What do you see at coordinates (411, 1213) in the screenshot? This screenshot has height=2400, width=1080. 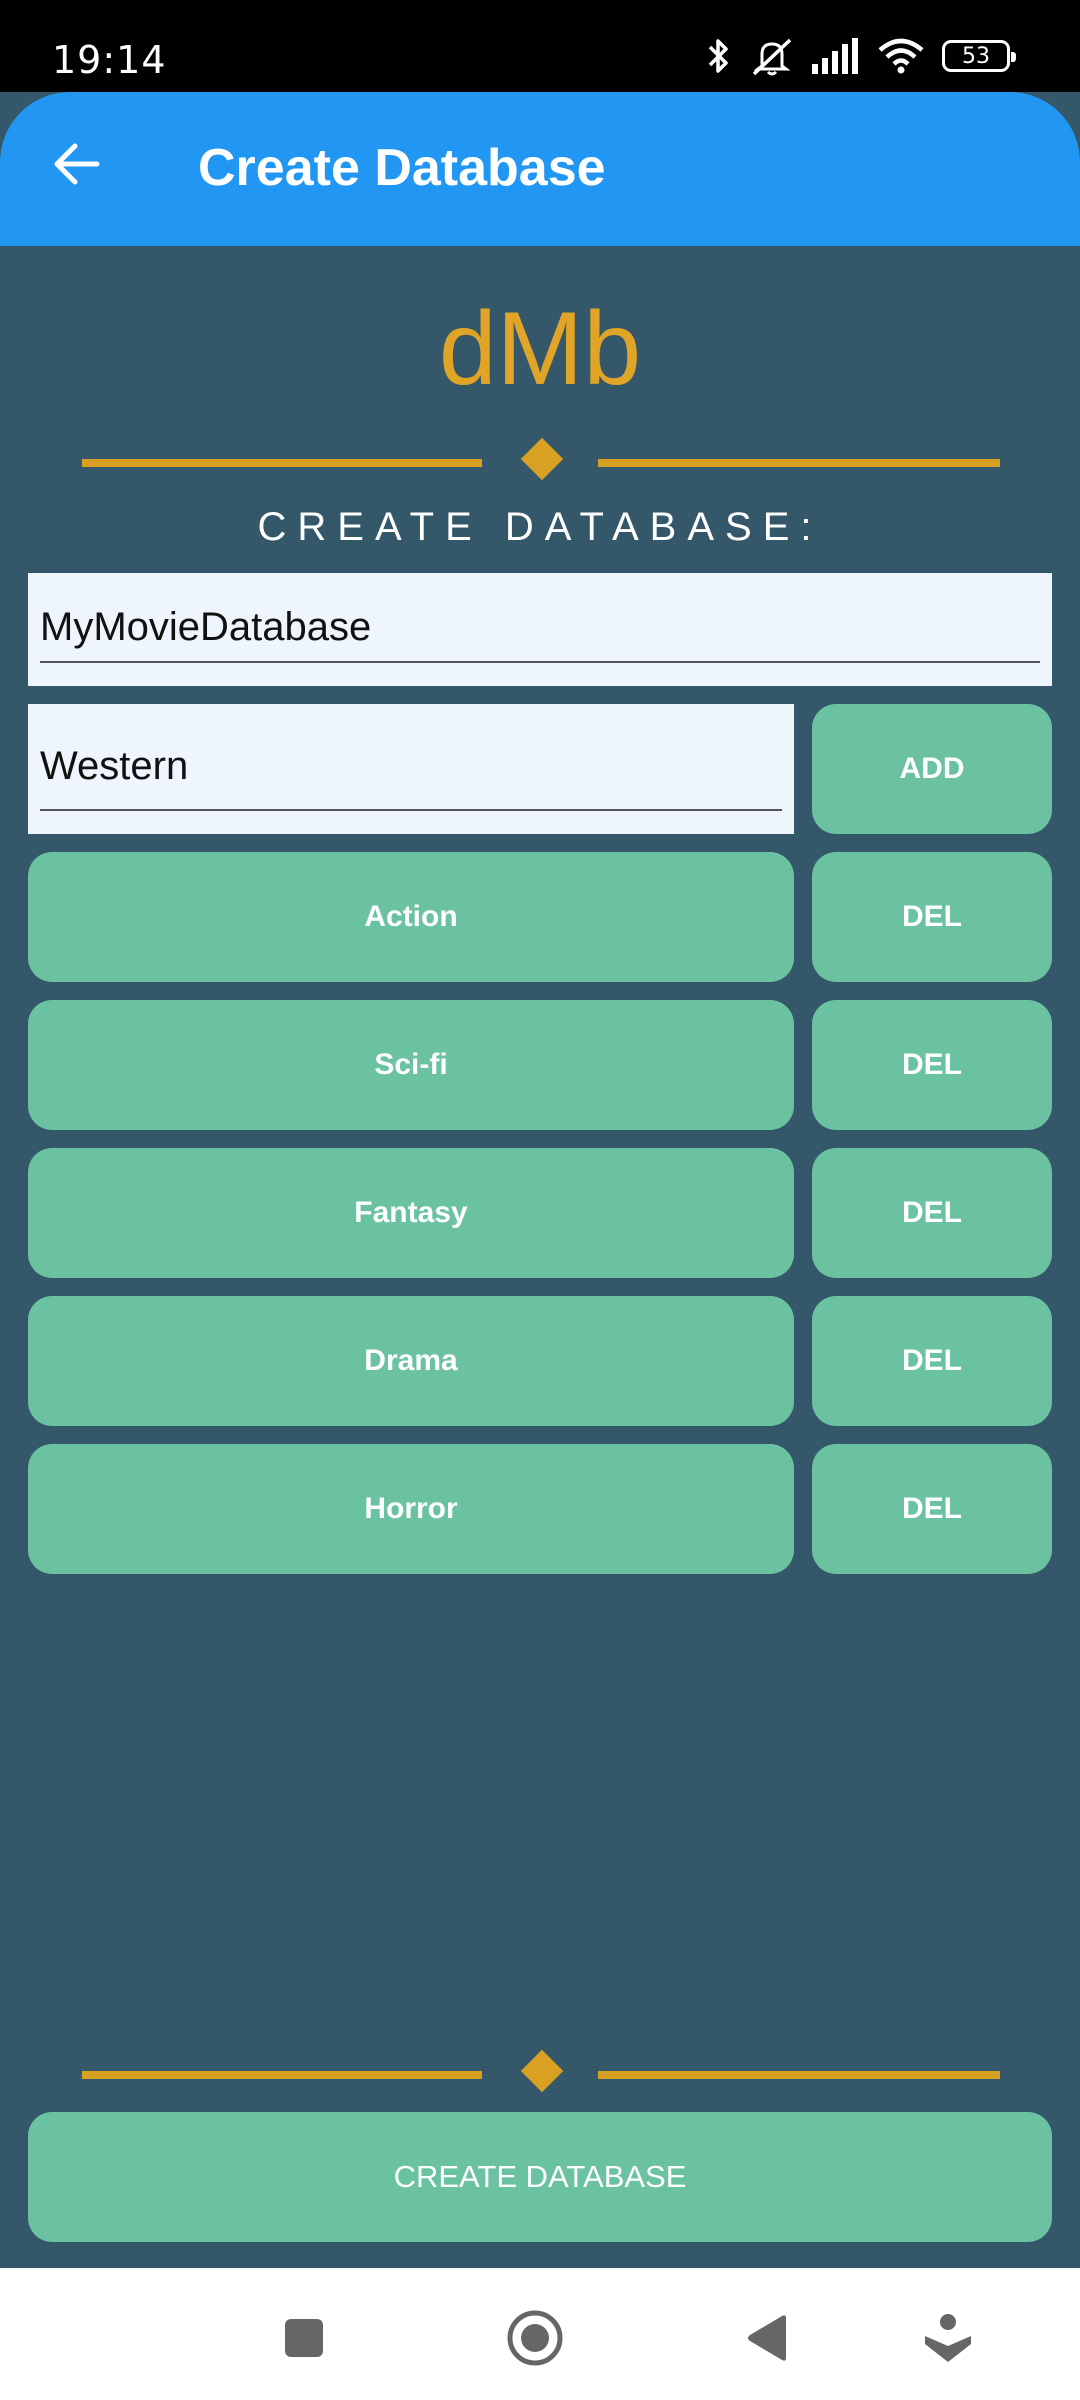 I see `genre-item-fantasy: Fantasy` at bounding box center [411, 1213].